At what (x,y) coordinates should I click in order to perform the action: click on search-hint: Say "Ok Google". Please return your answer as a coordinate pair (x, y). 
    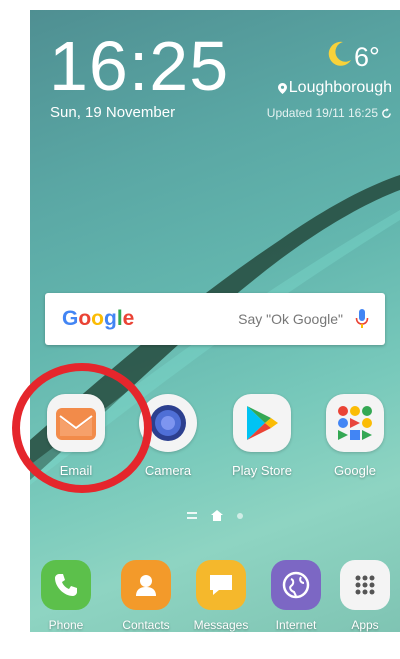
    Looking at the image, I should click on (290, 319).